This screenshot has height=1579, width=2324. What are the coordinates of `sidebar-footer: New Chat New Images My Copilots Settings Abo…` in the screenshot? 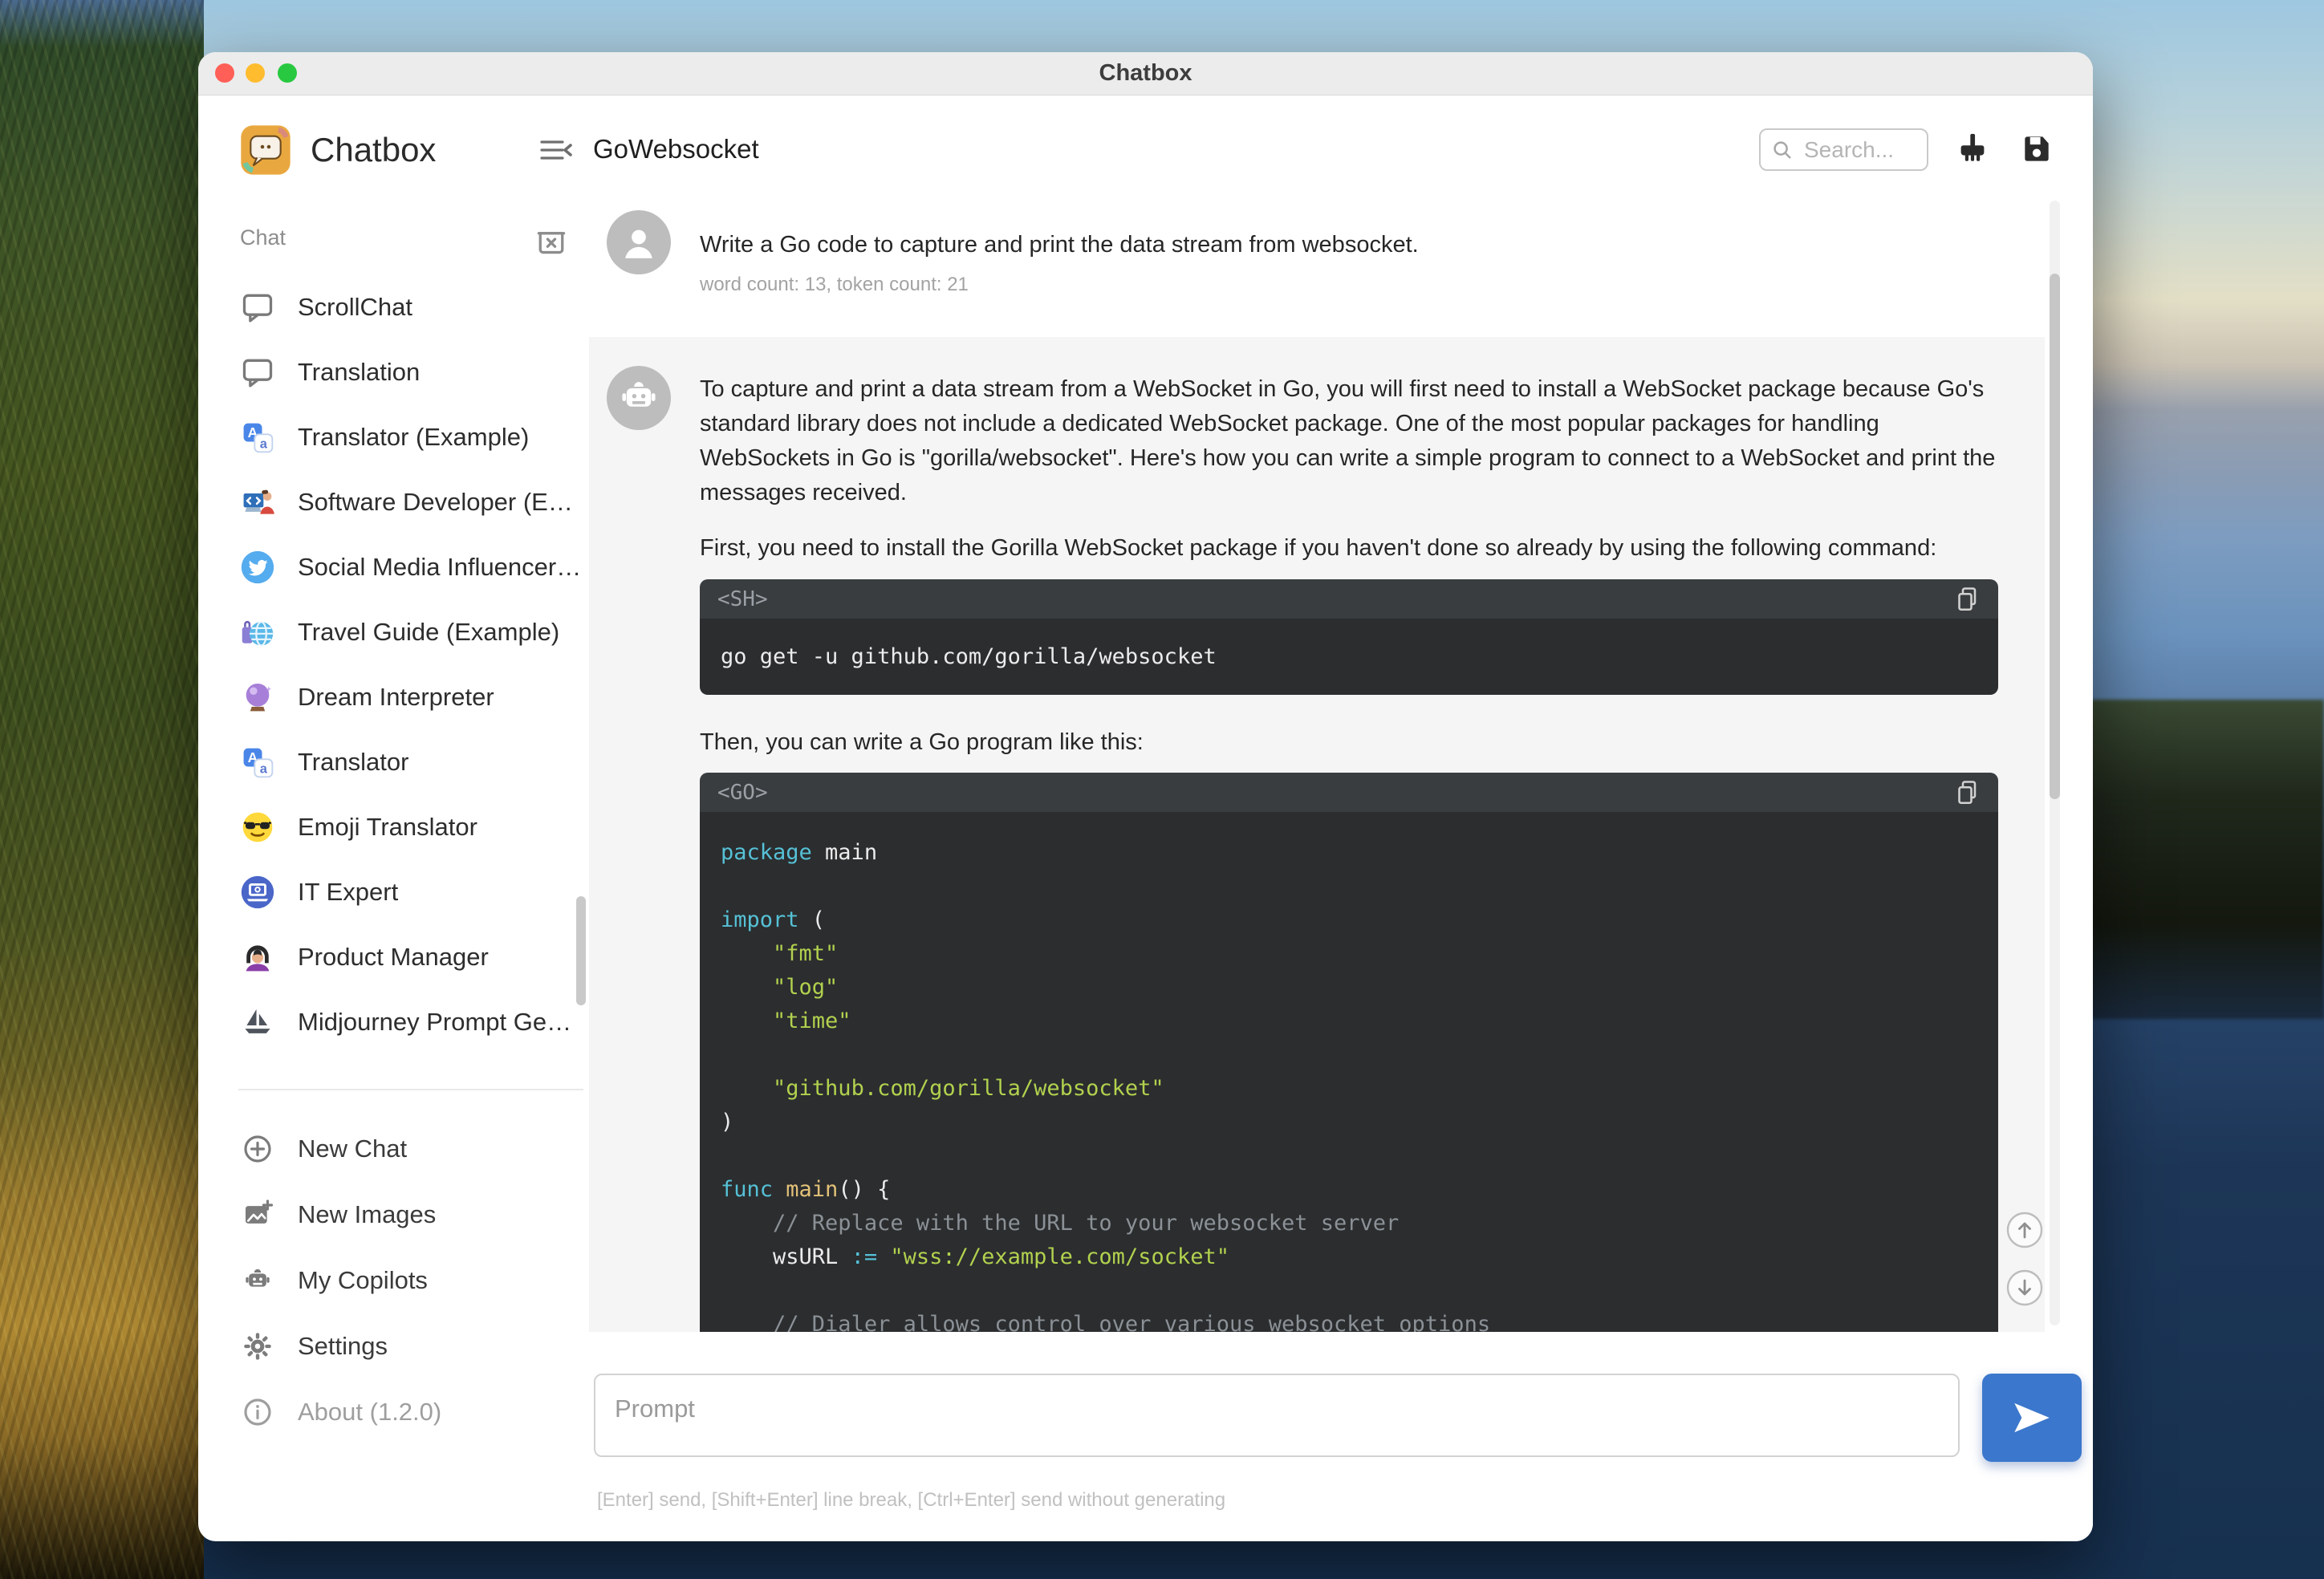 It's located at (393, 1280).